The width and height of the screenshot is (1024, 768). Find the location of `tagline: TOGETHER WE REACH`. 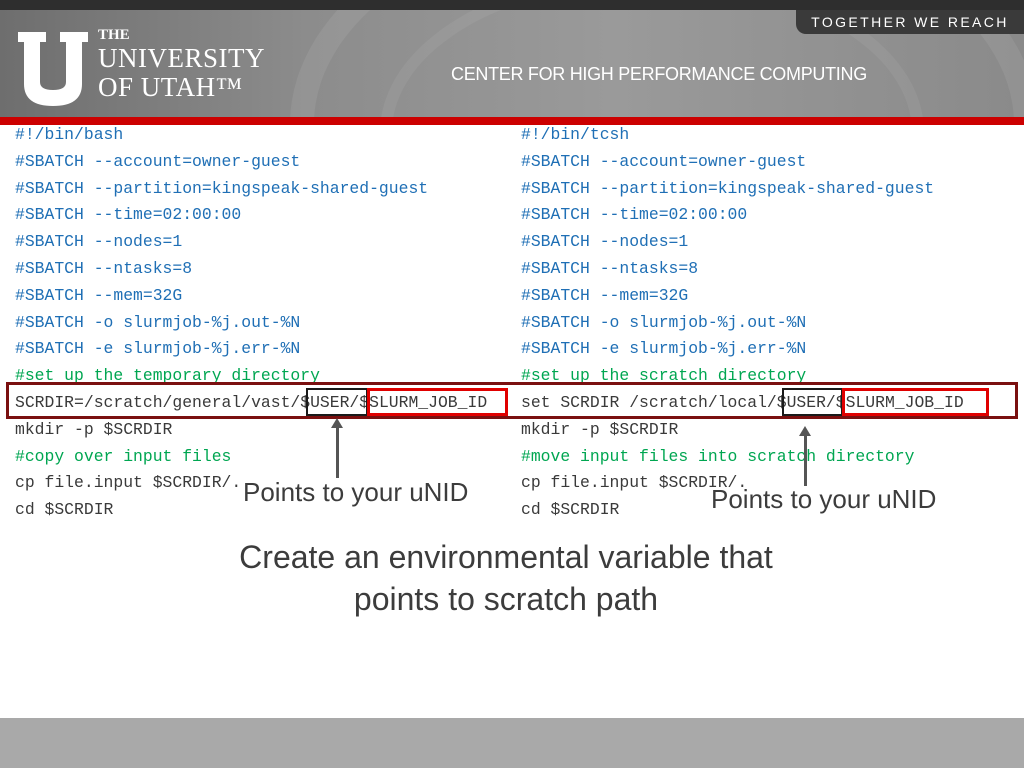

tagline: TOGETHER WE REACH is located at coordinates (910, 22).